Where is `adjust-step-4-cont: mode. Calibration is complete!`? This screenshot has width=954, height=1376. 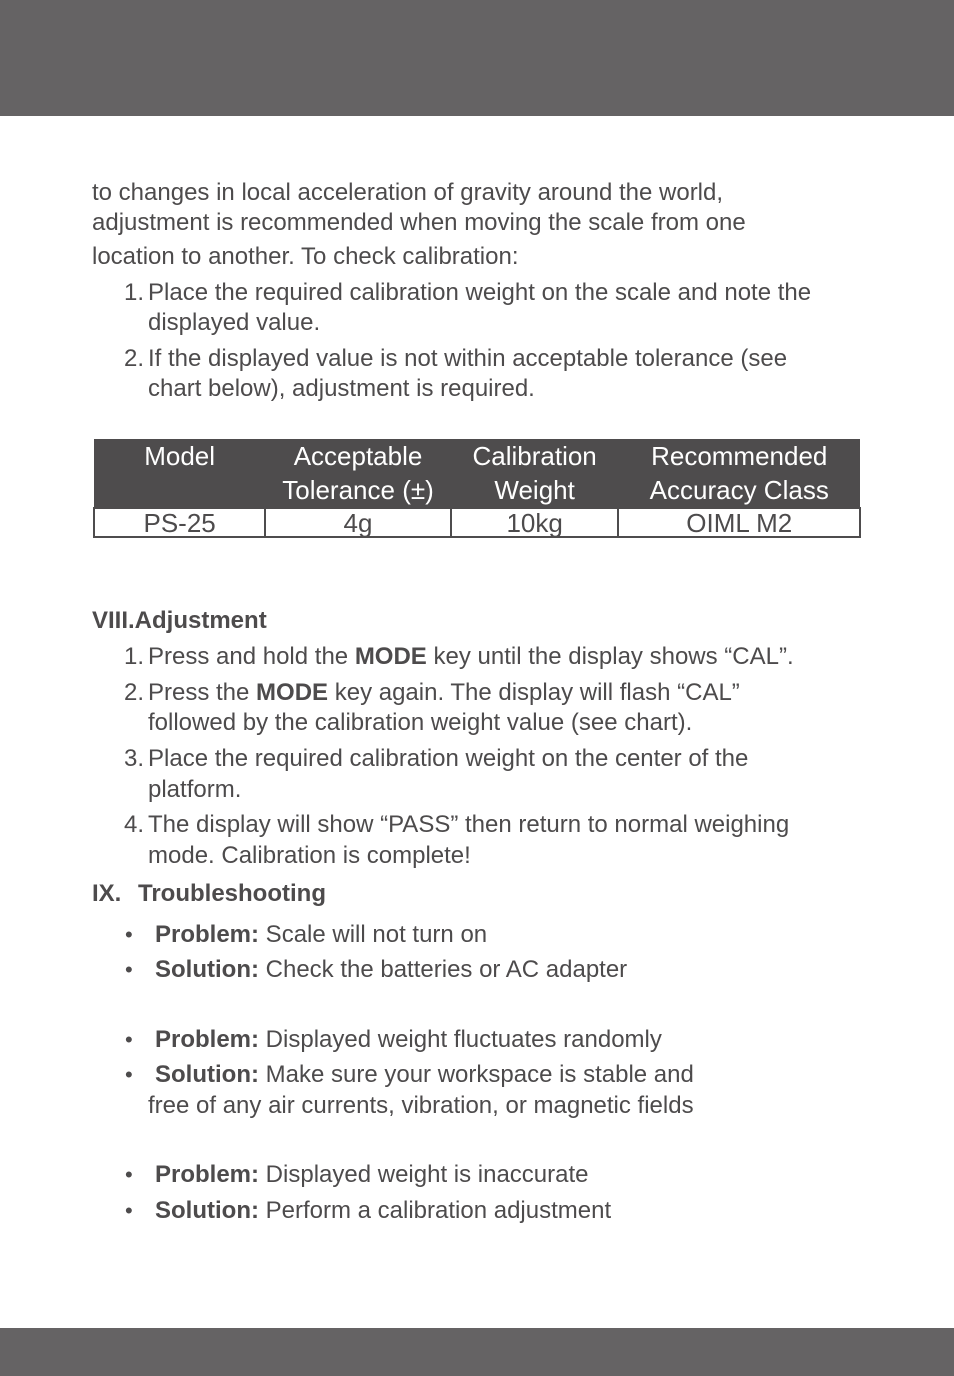 adjust-step-4-cont: mode. Calibration is complete! is located at coordinates (309, 855).